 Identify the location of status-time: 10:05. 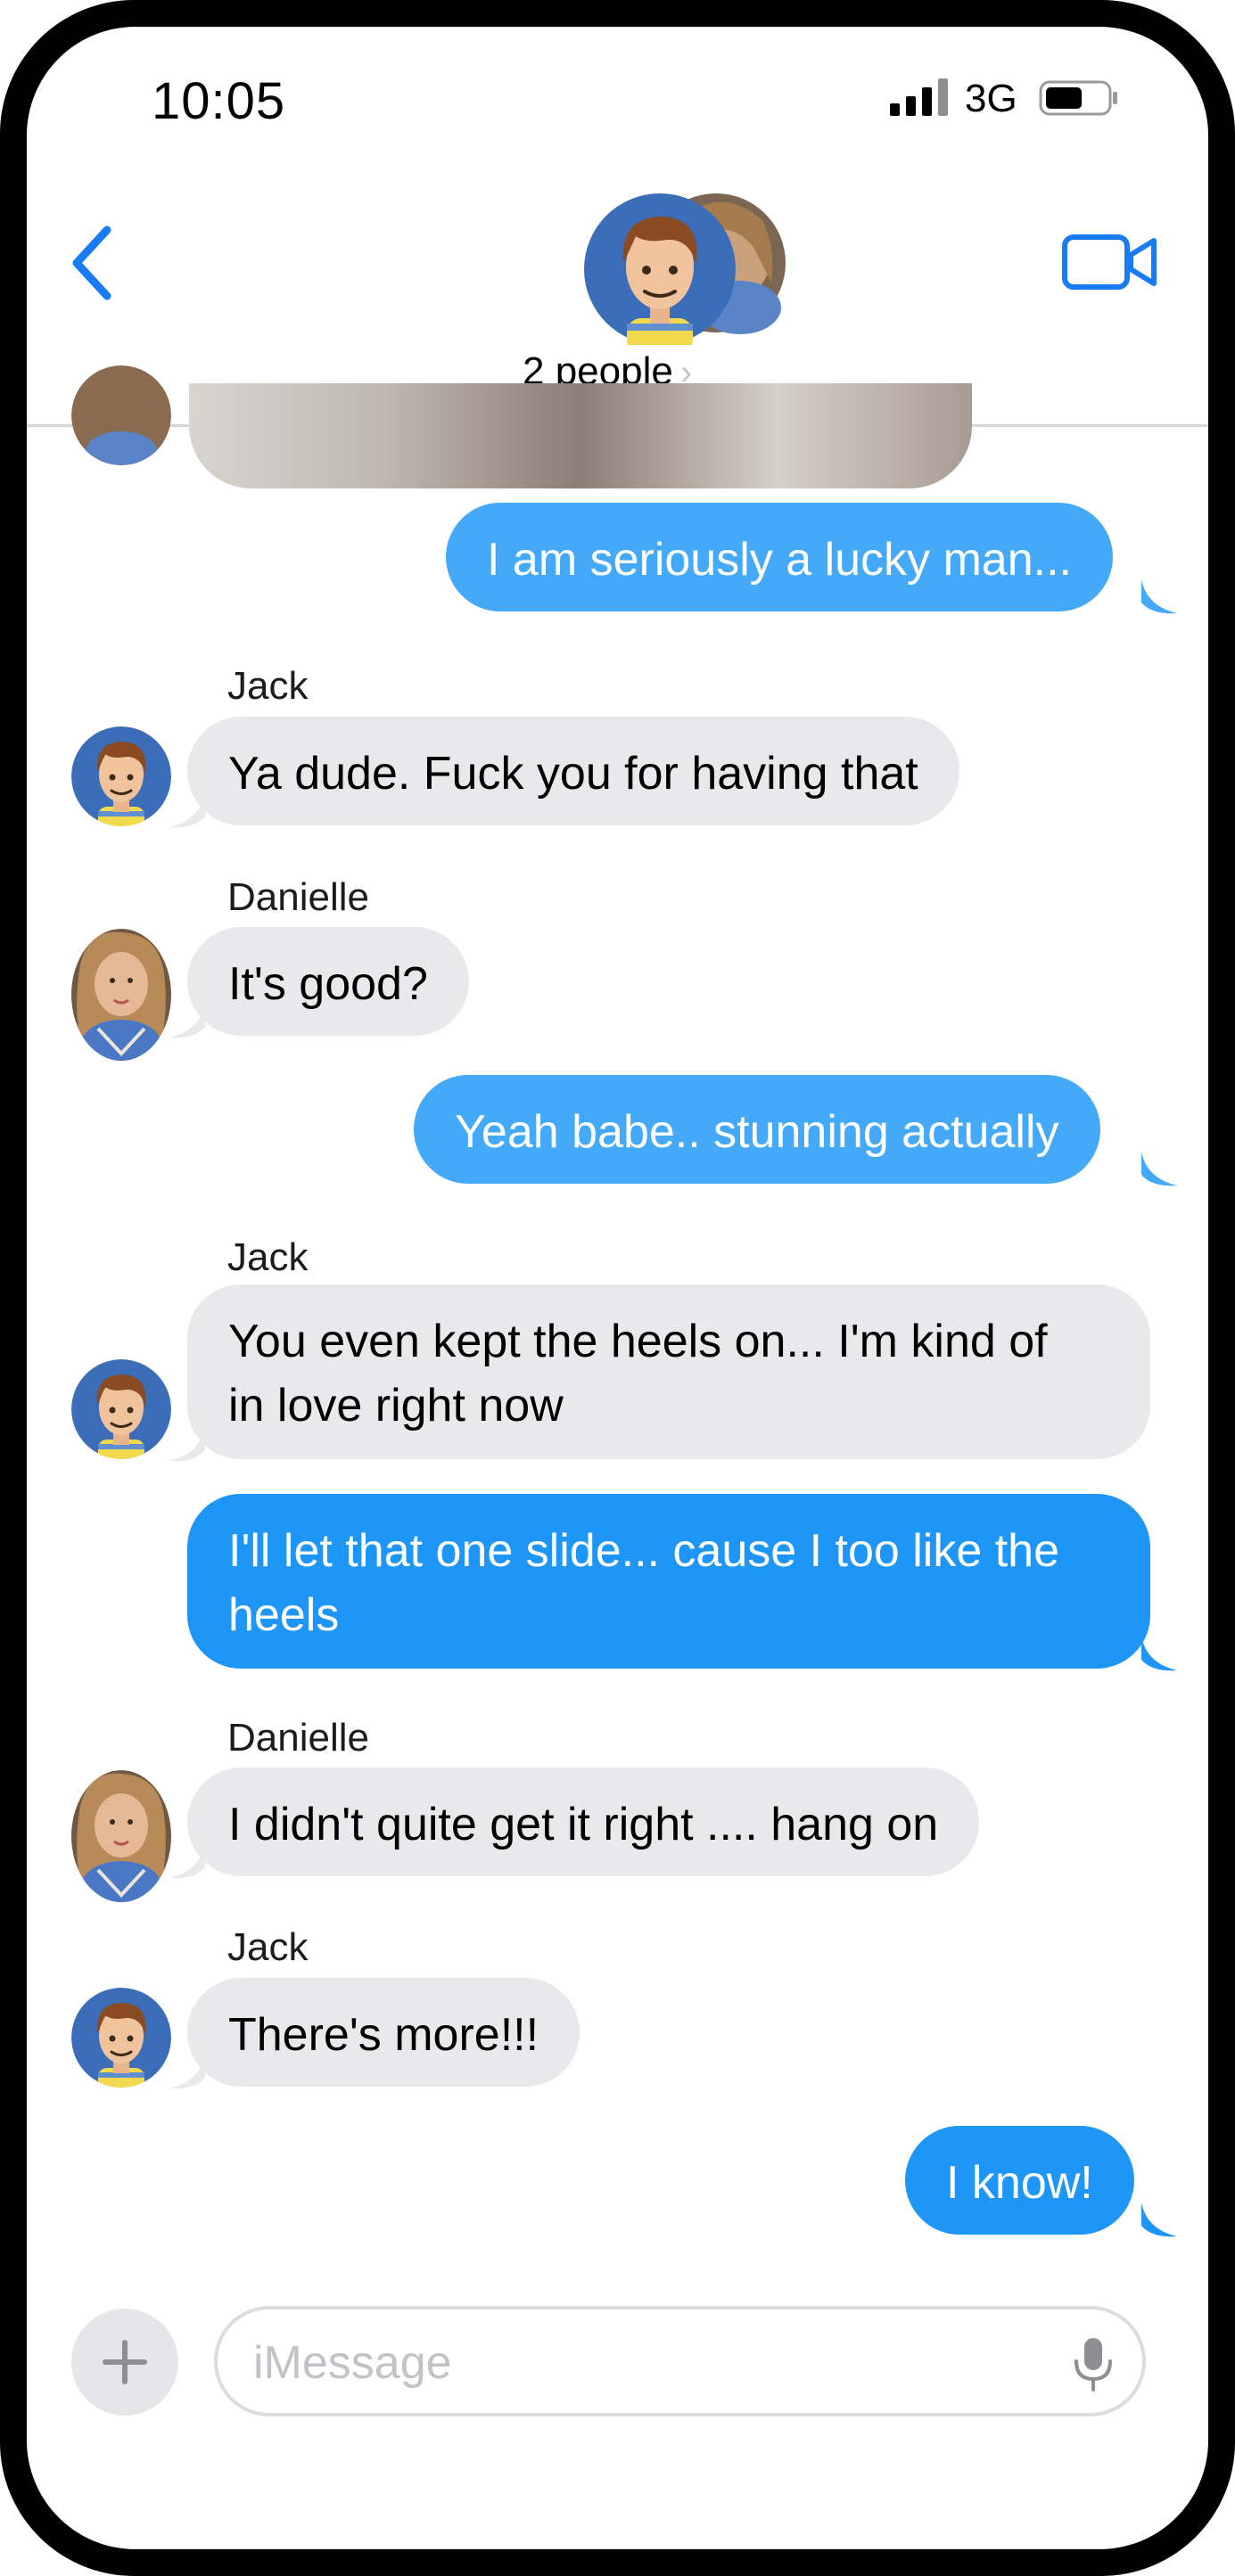
(219, 101).